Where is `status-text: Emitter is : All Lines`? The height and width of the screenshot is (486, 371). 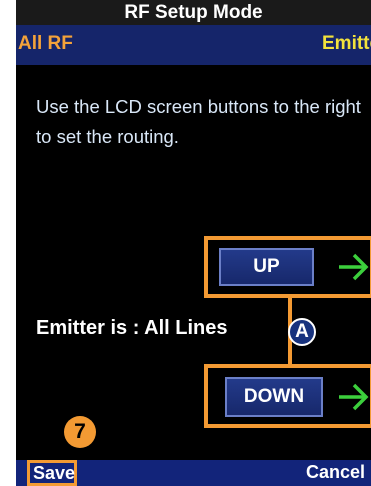
status-text: Emitter is : All Lines is located at coordinates (132, 328).